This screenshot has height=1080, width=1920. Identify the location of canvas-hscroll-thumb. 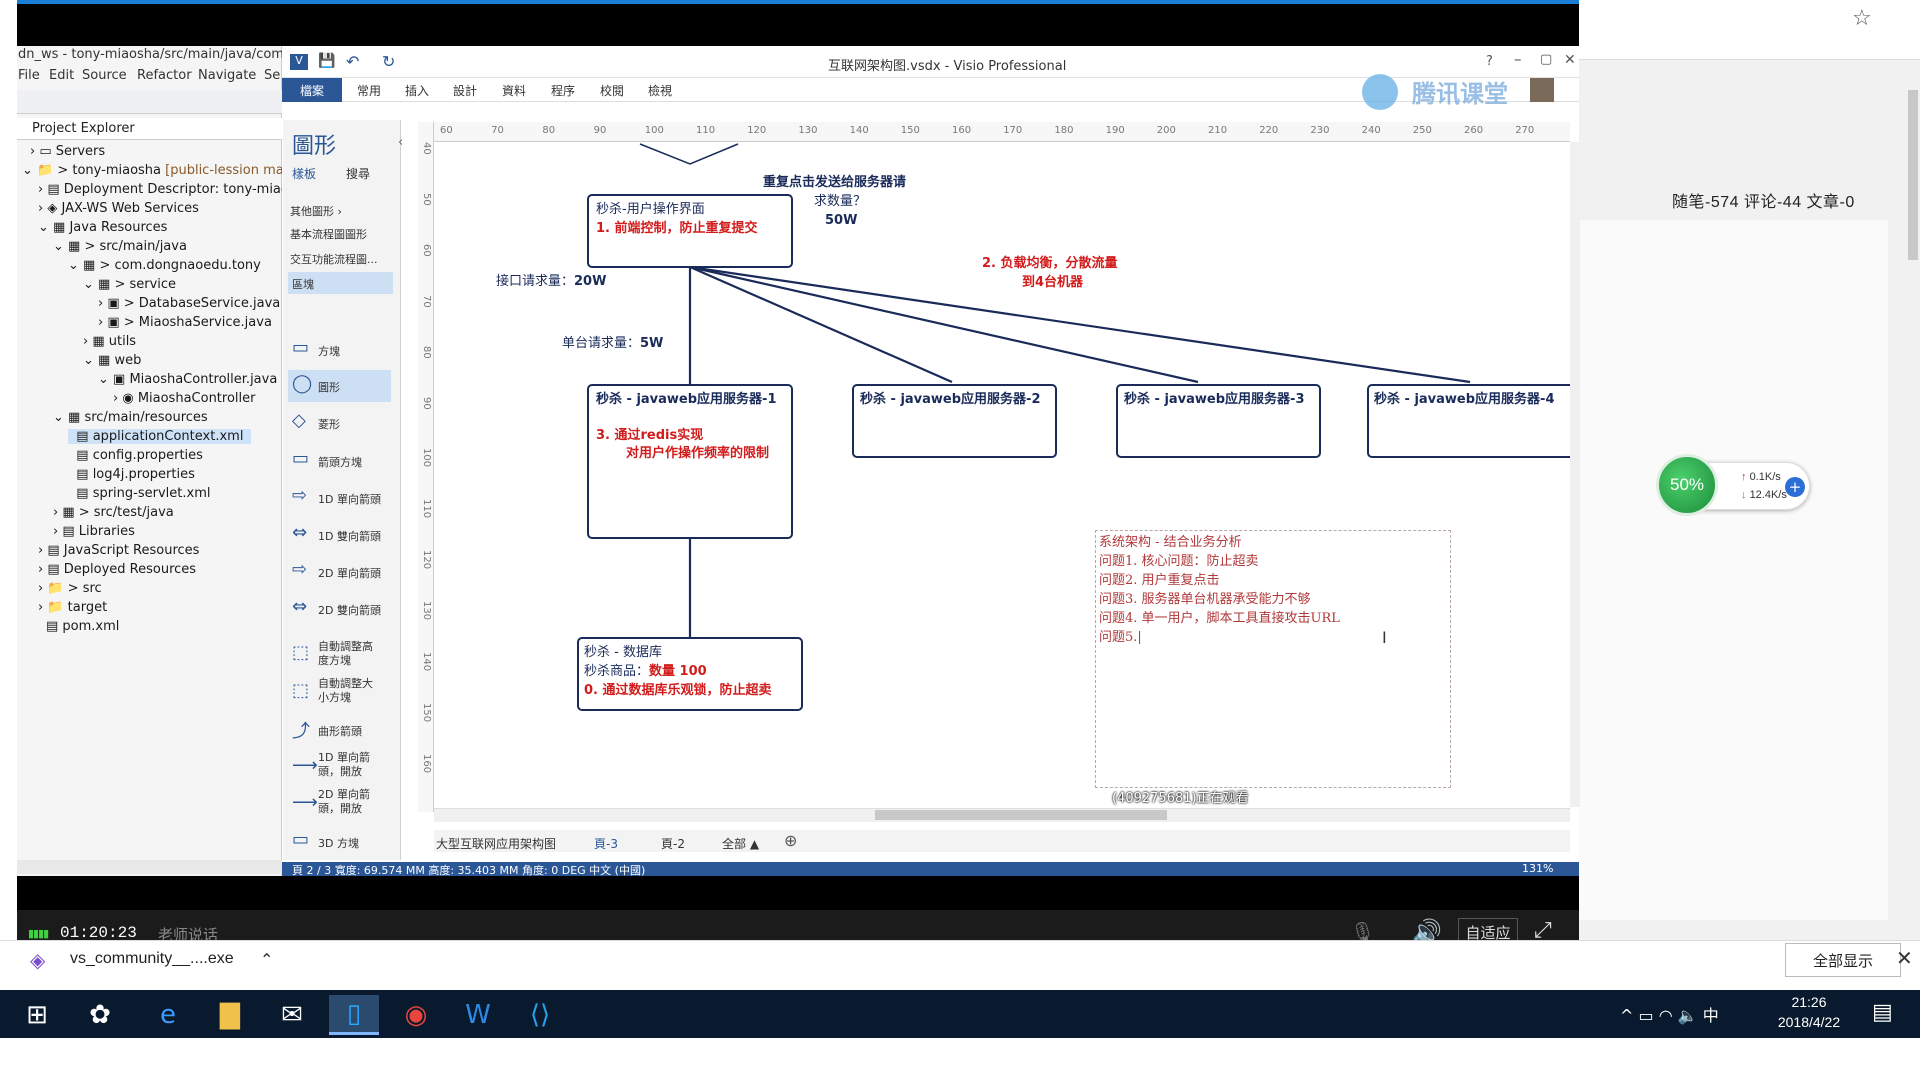
(1021, 815).